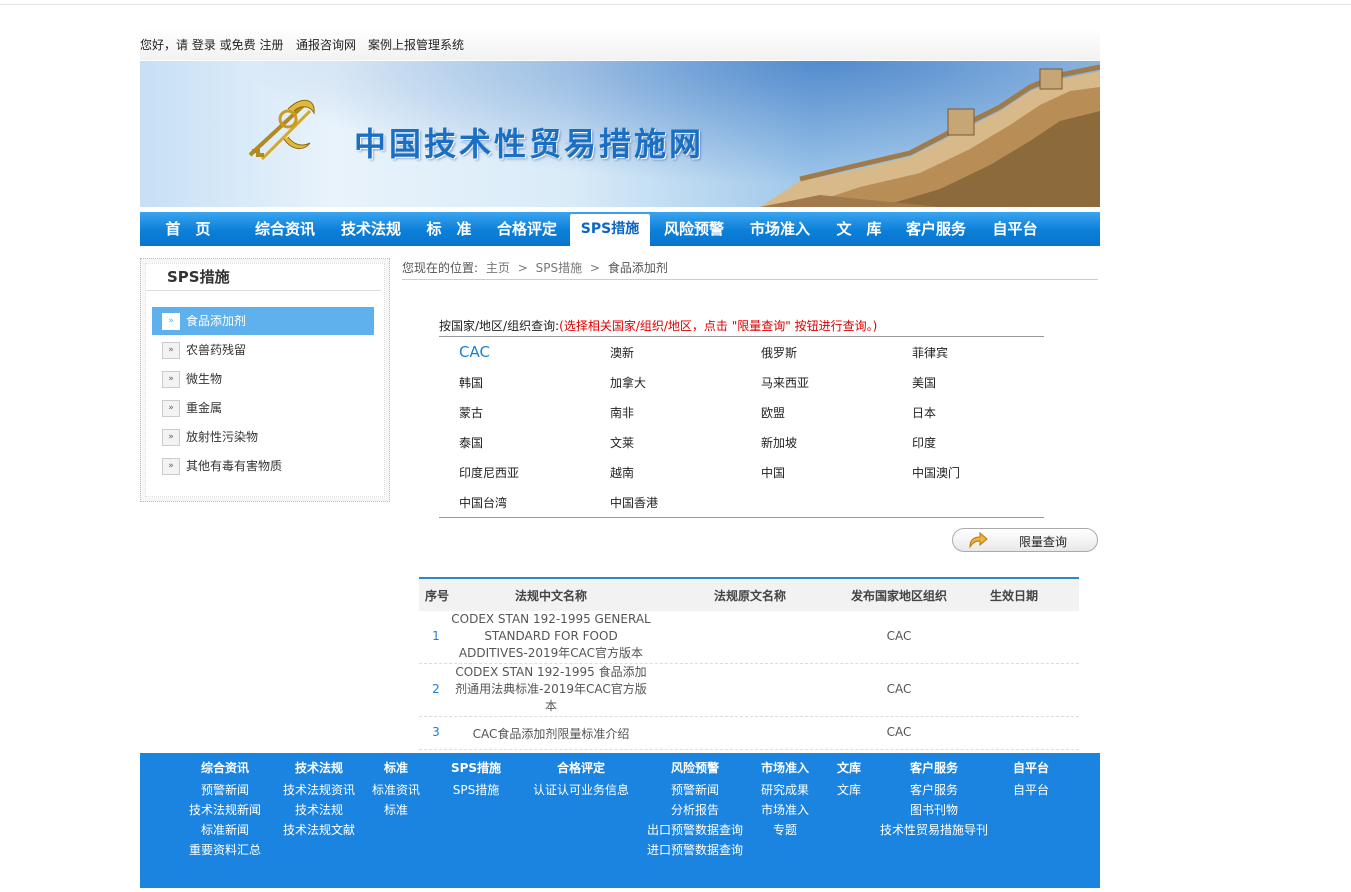 The width and height of the screenshot is (1351, 892). I want to click on sidebar-item-other-toxic: » 其他有毒有害物质, so click(263, 466).